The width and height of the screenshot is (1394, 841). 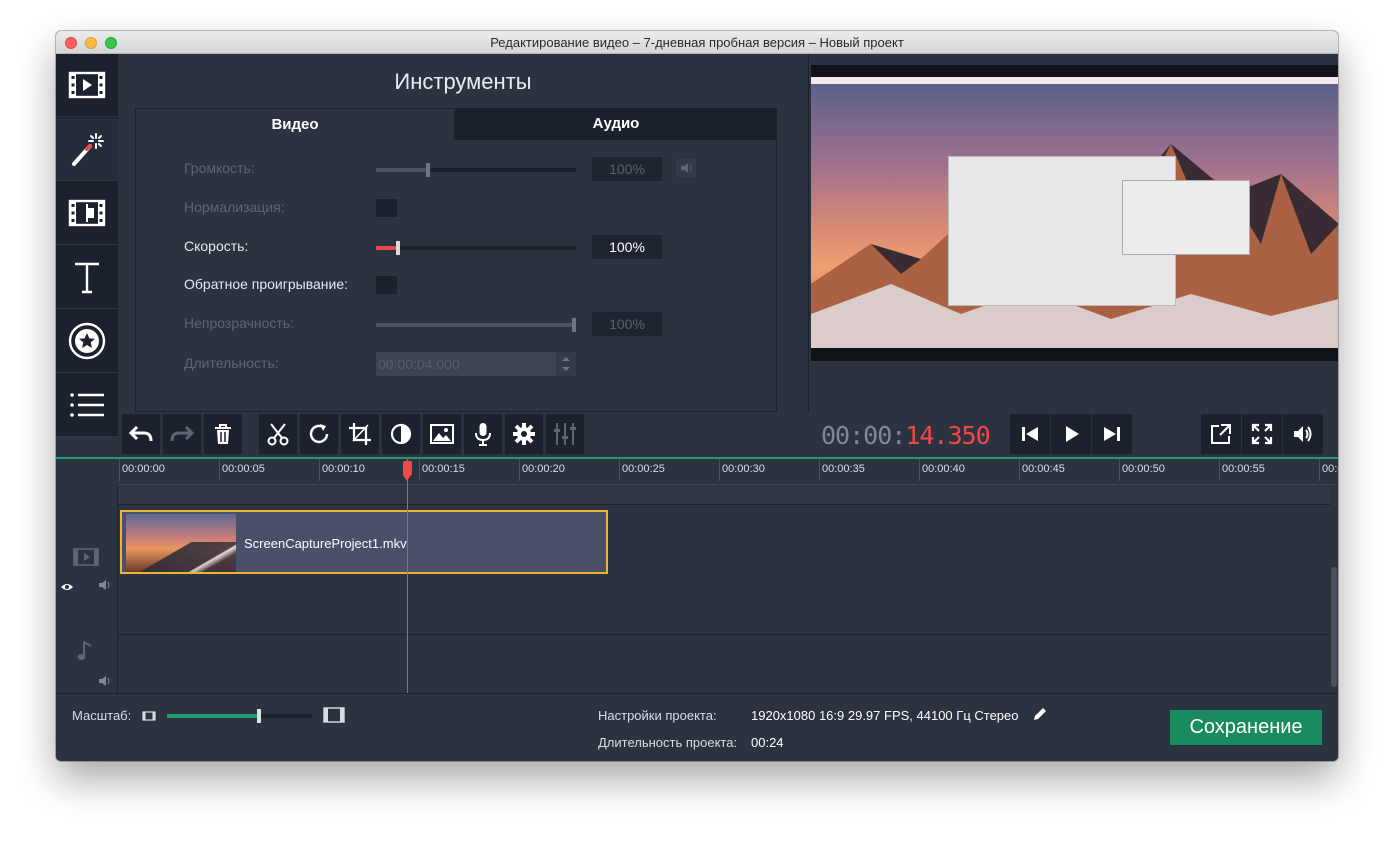 I want to click on image-button, so click(x=442, y=434).